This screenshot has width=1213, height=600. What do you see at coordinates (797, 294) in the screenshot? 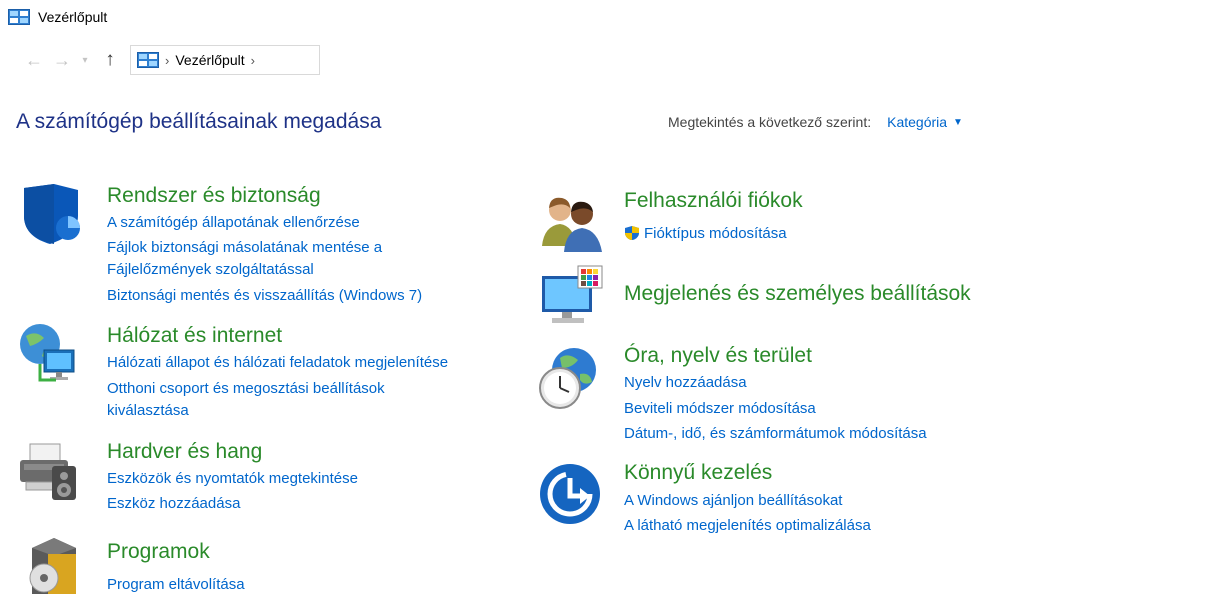
I see `category-appearance-title: Megjelenés és személyes beállítások` at bounding box center [797, 294].